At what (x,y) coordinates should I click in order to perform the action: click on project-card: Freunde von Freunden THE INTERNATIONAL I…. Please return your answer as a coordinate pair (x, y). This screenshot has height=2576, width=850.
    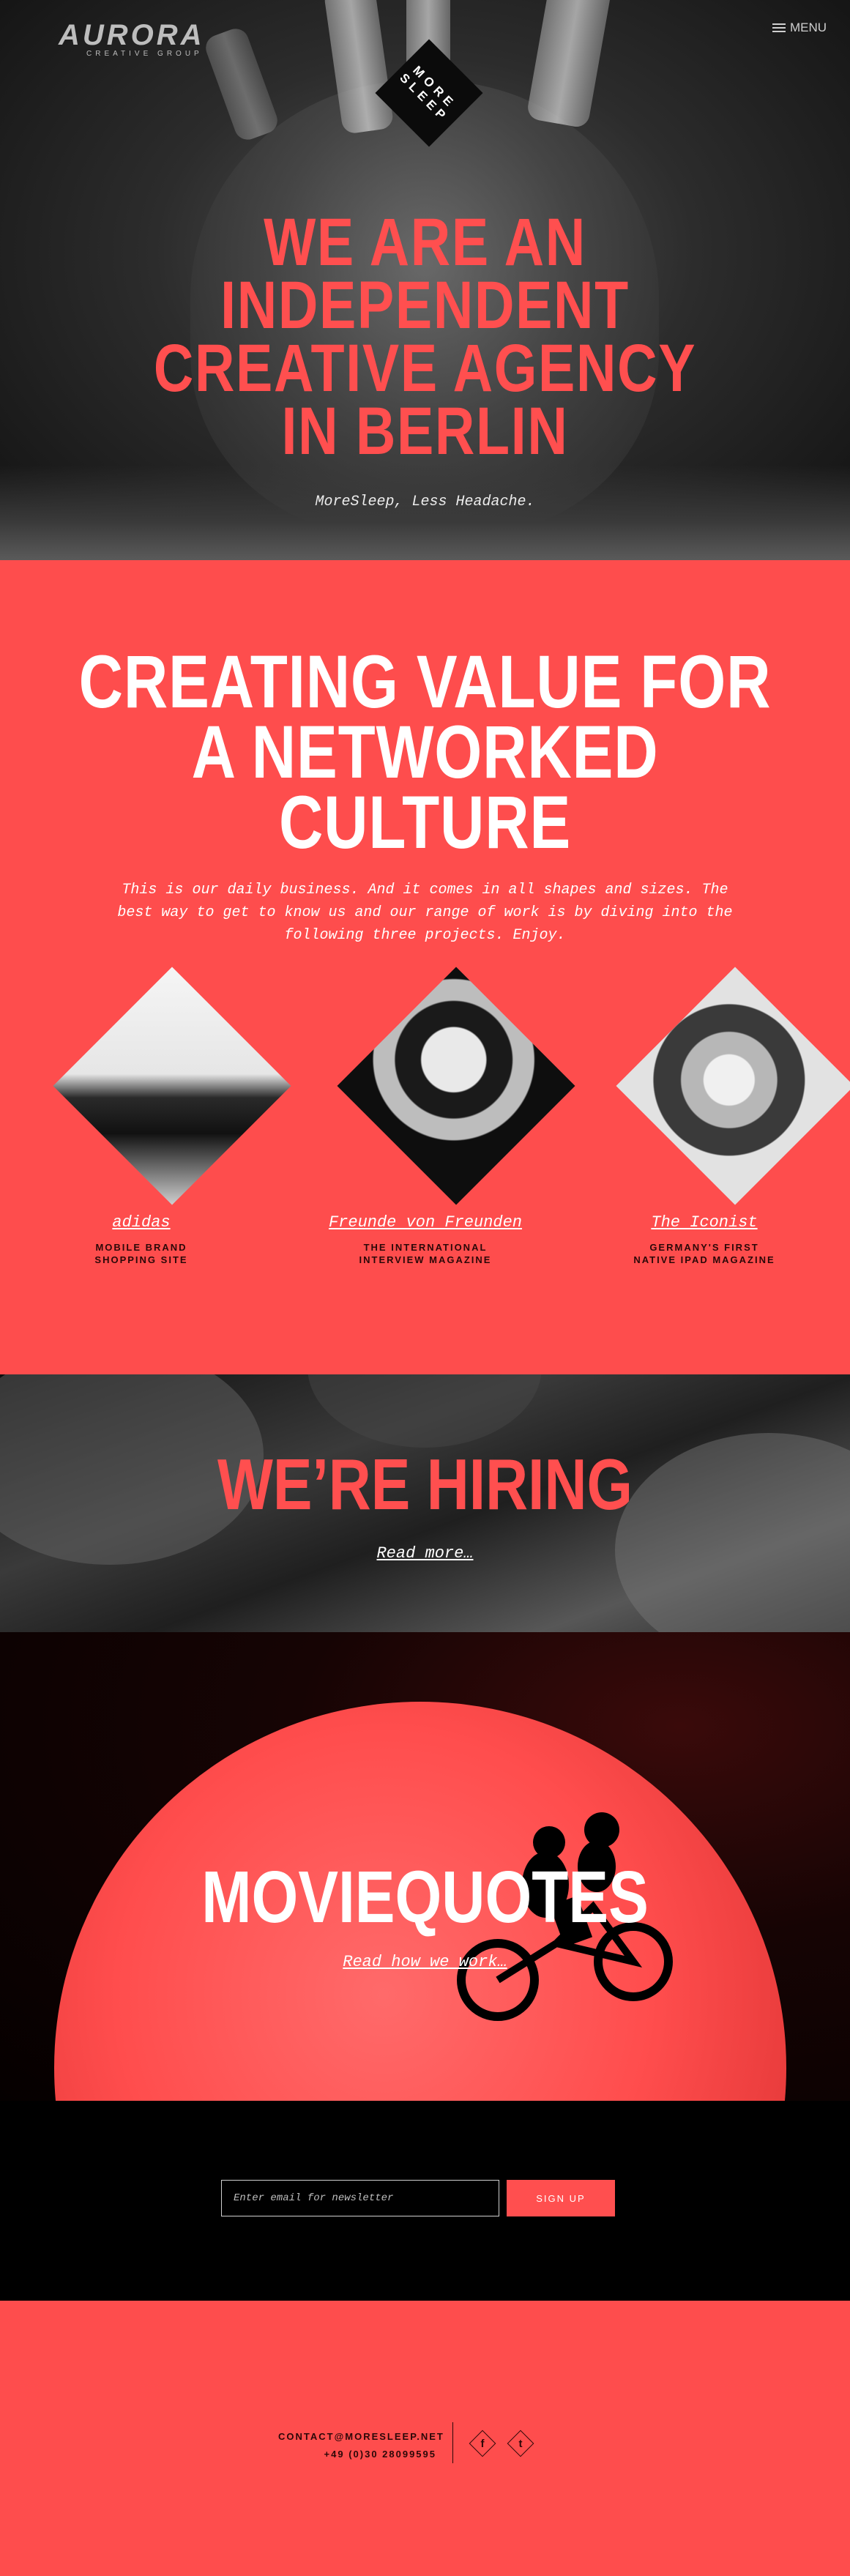
    Looking at the image, I should click on (440, 1122).